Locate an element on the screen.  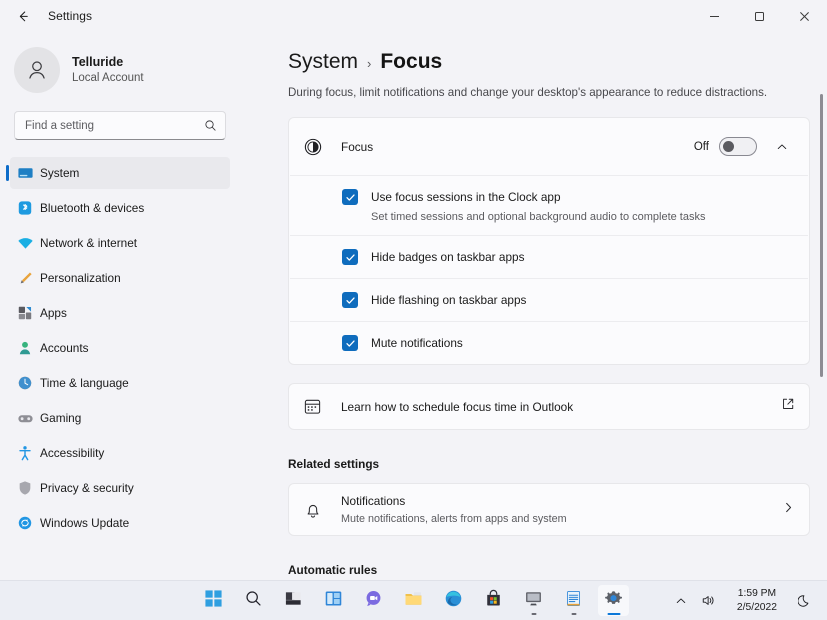
tray-overflow-button is located at coordinates (681, 601).